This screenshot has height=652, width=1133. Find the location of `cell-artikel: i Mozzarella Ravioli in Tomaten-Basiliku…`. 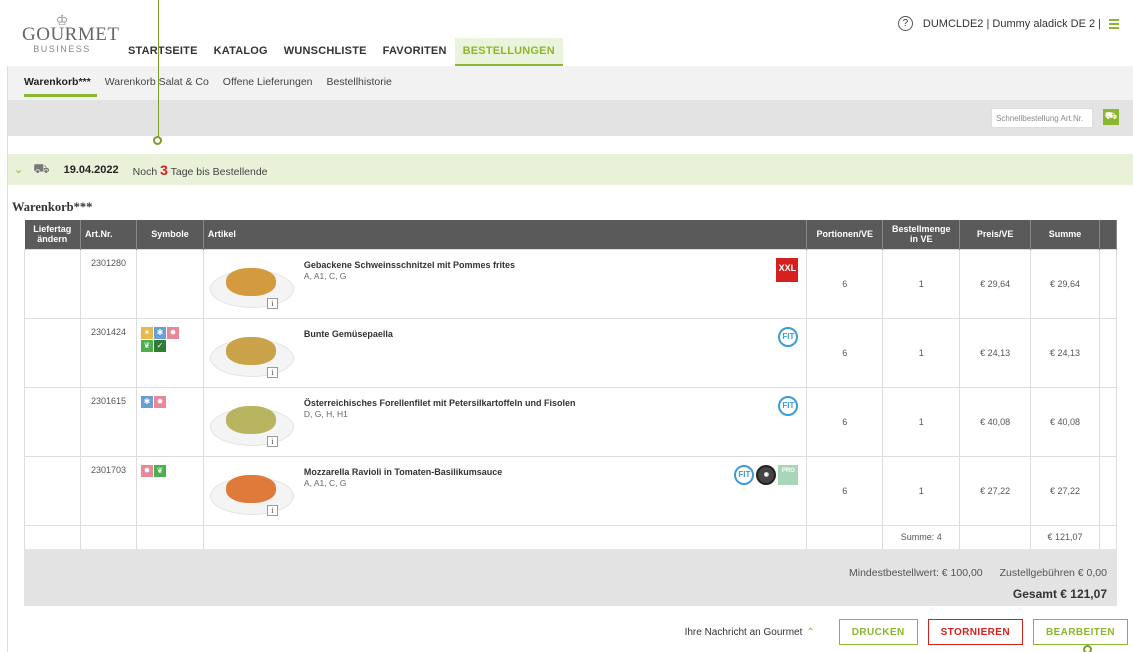

cell-artikel: i Mozzarella Ravioli in Tomaten-Basiliku… is located at coordinates (505, 490).